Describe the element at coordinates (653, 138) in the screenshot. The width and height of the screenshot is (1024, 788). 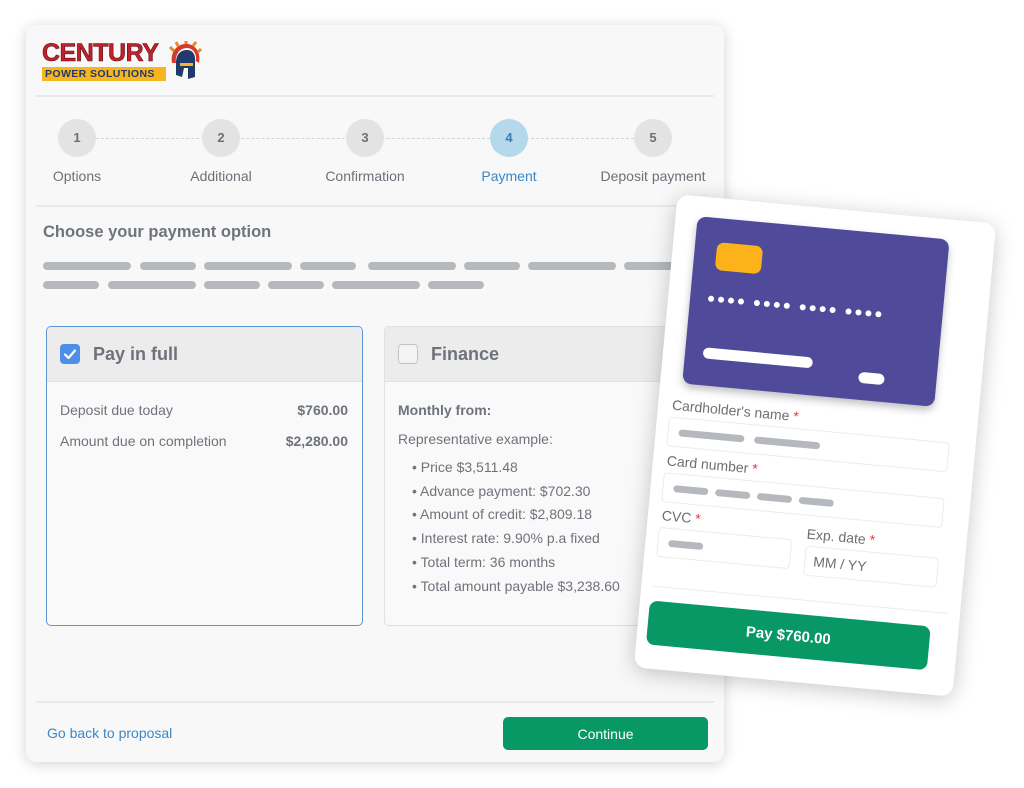
I see `step-number: 5` at that location.